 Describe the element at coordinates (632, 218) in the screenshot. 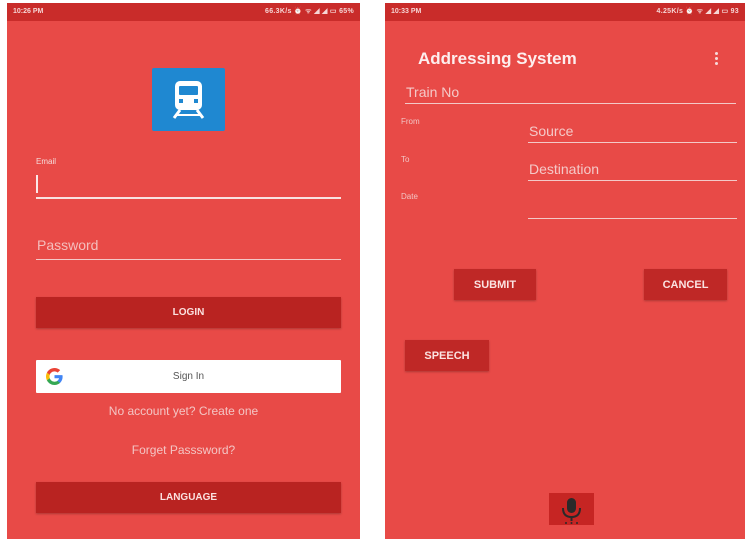

I see `date-underline` at that location.